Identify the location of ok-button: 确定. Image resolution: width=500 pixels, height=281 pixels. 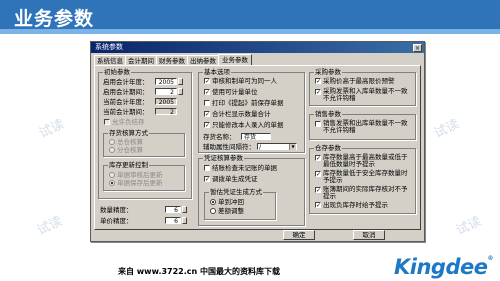
(299, 235).